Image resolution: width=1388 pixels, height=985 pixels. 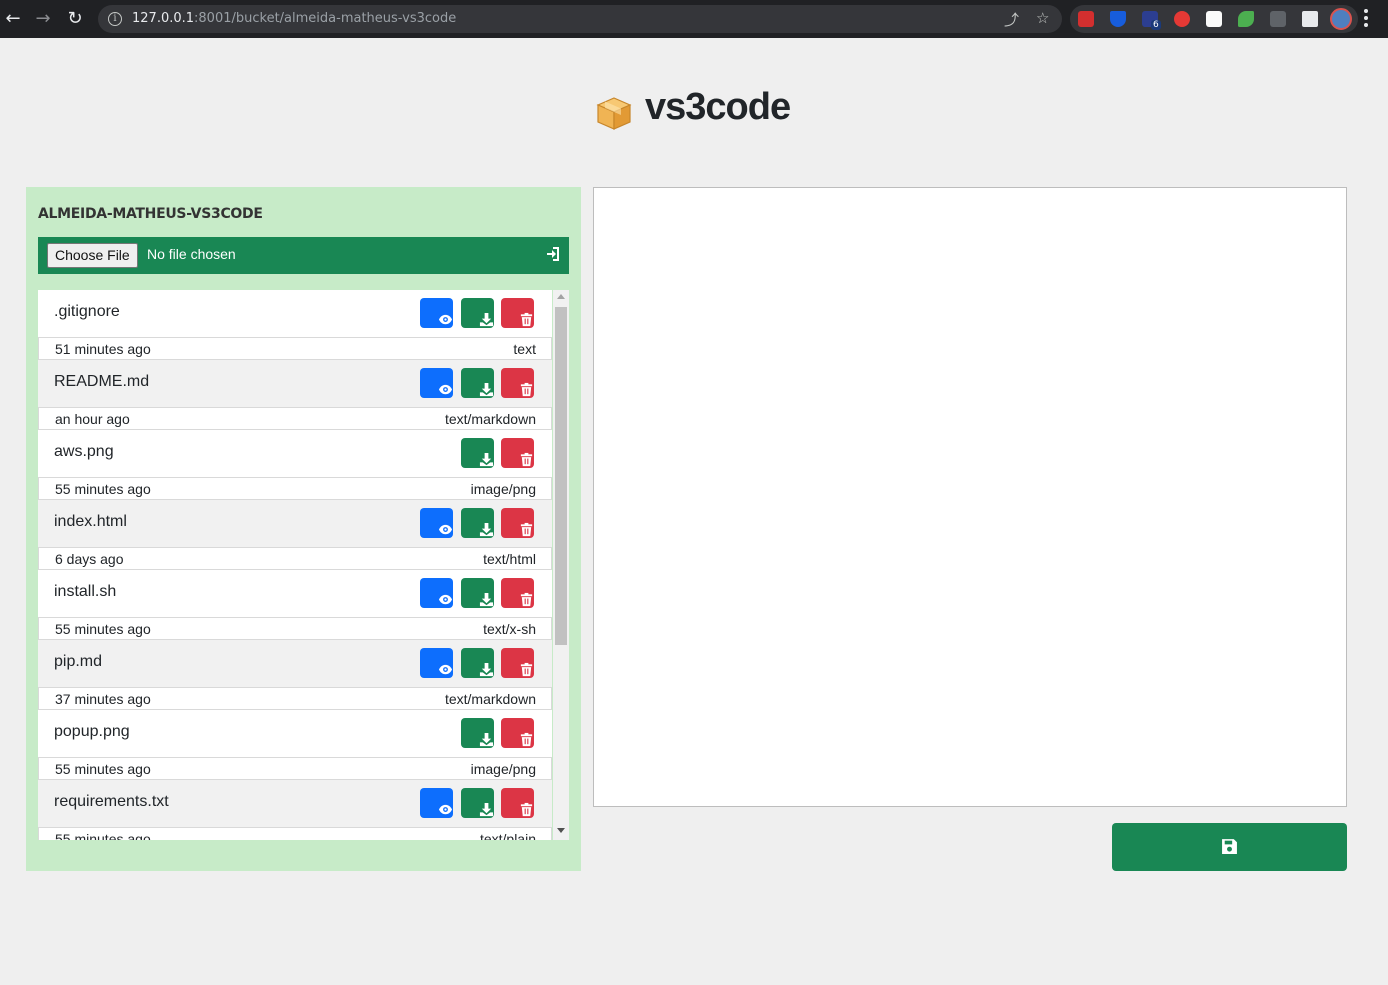 I want to click on scroll-up-arrow-icon, so click(x=561, y=296).